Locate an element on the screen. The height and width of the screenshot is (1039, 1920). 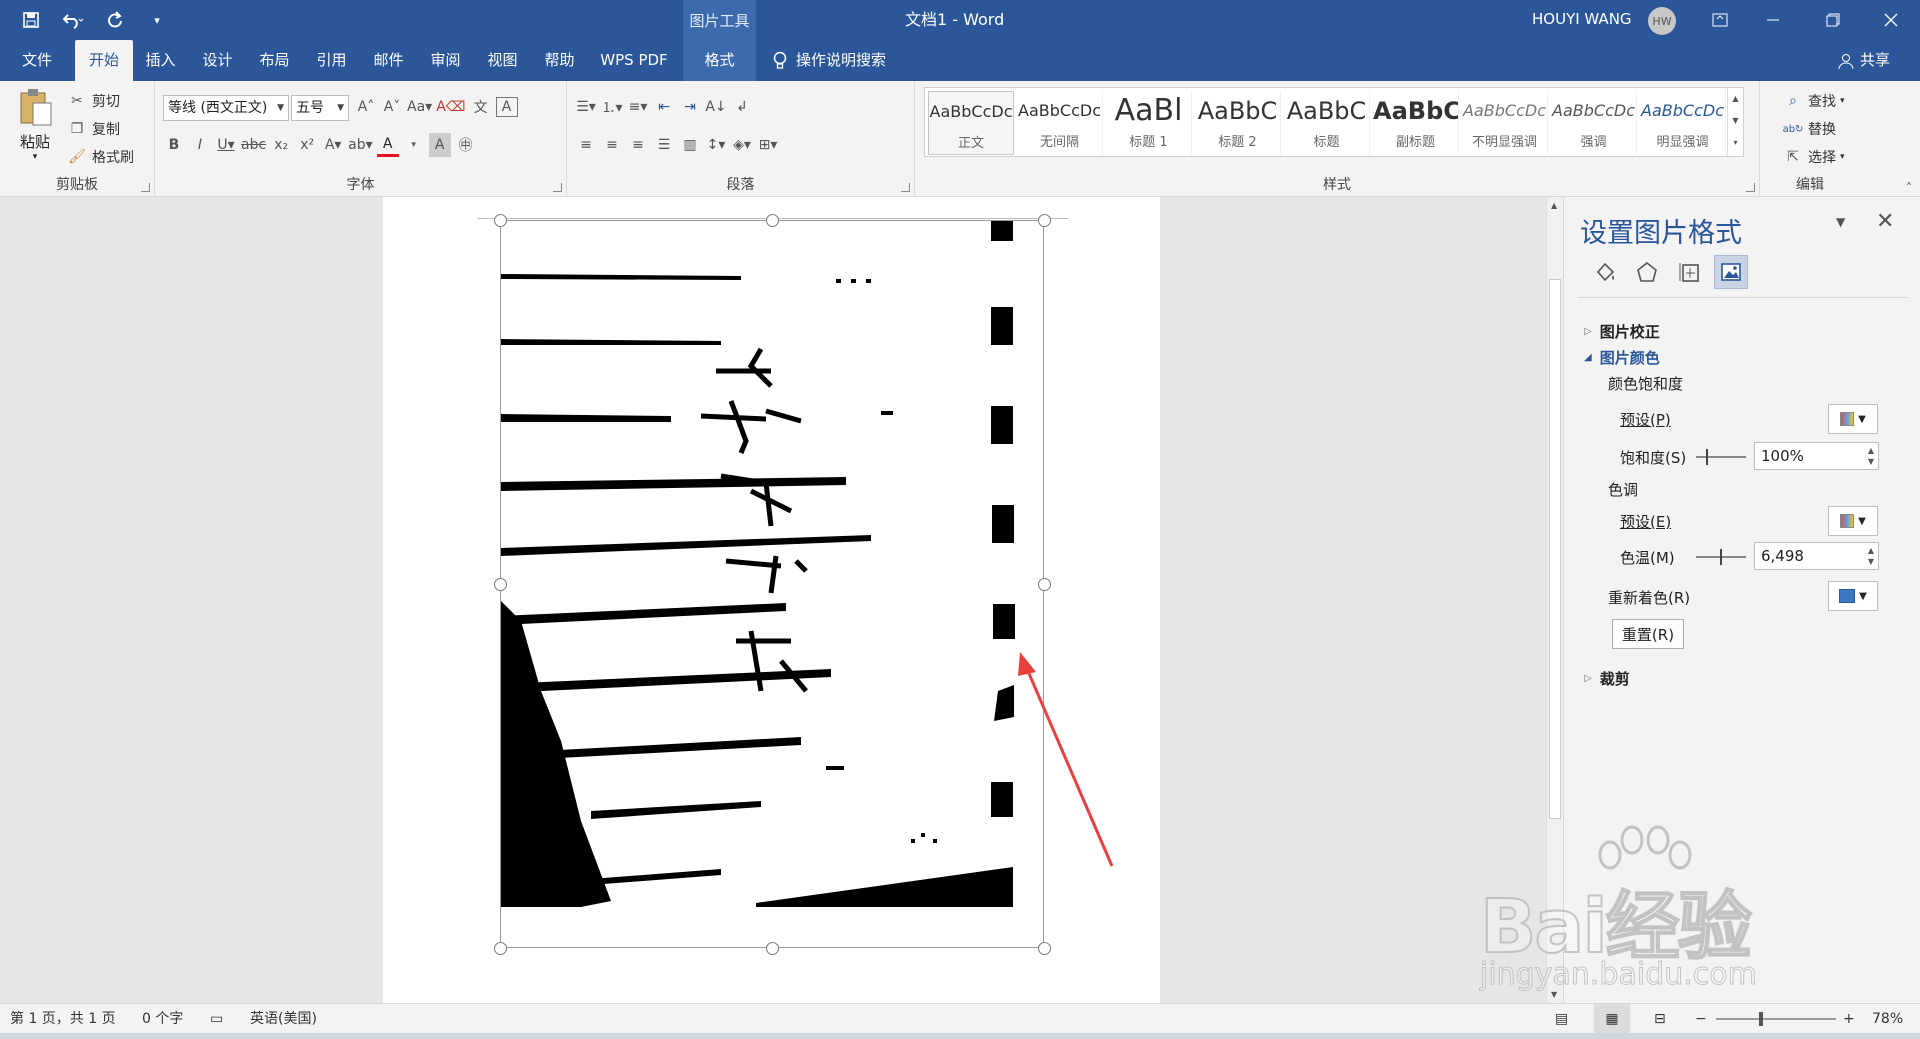
find-button: ⌕ 查找 ▾ is located at coordinates (1813, 101).